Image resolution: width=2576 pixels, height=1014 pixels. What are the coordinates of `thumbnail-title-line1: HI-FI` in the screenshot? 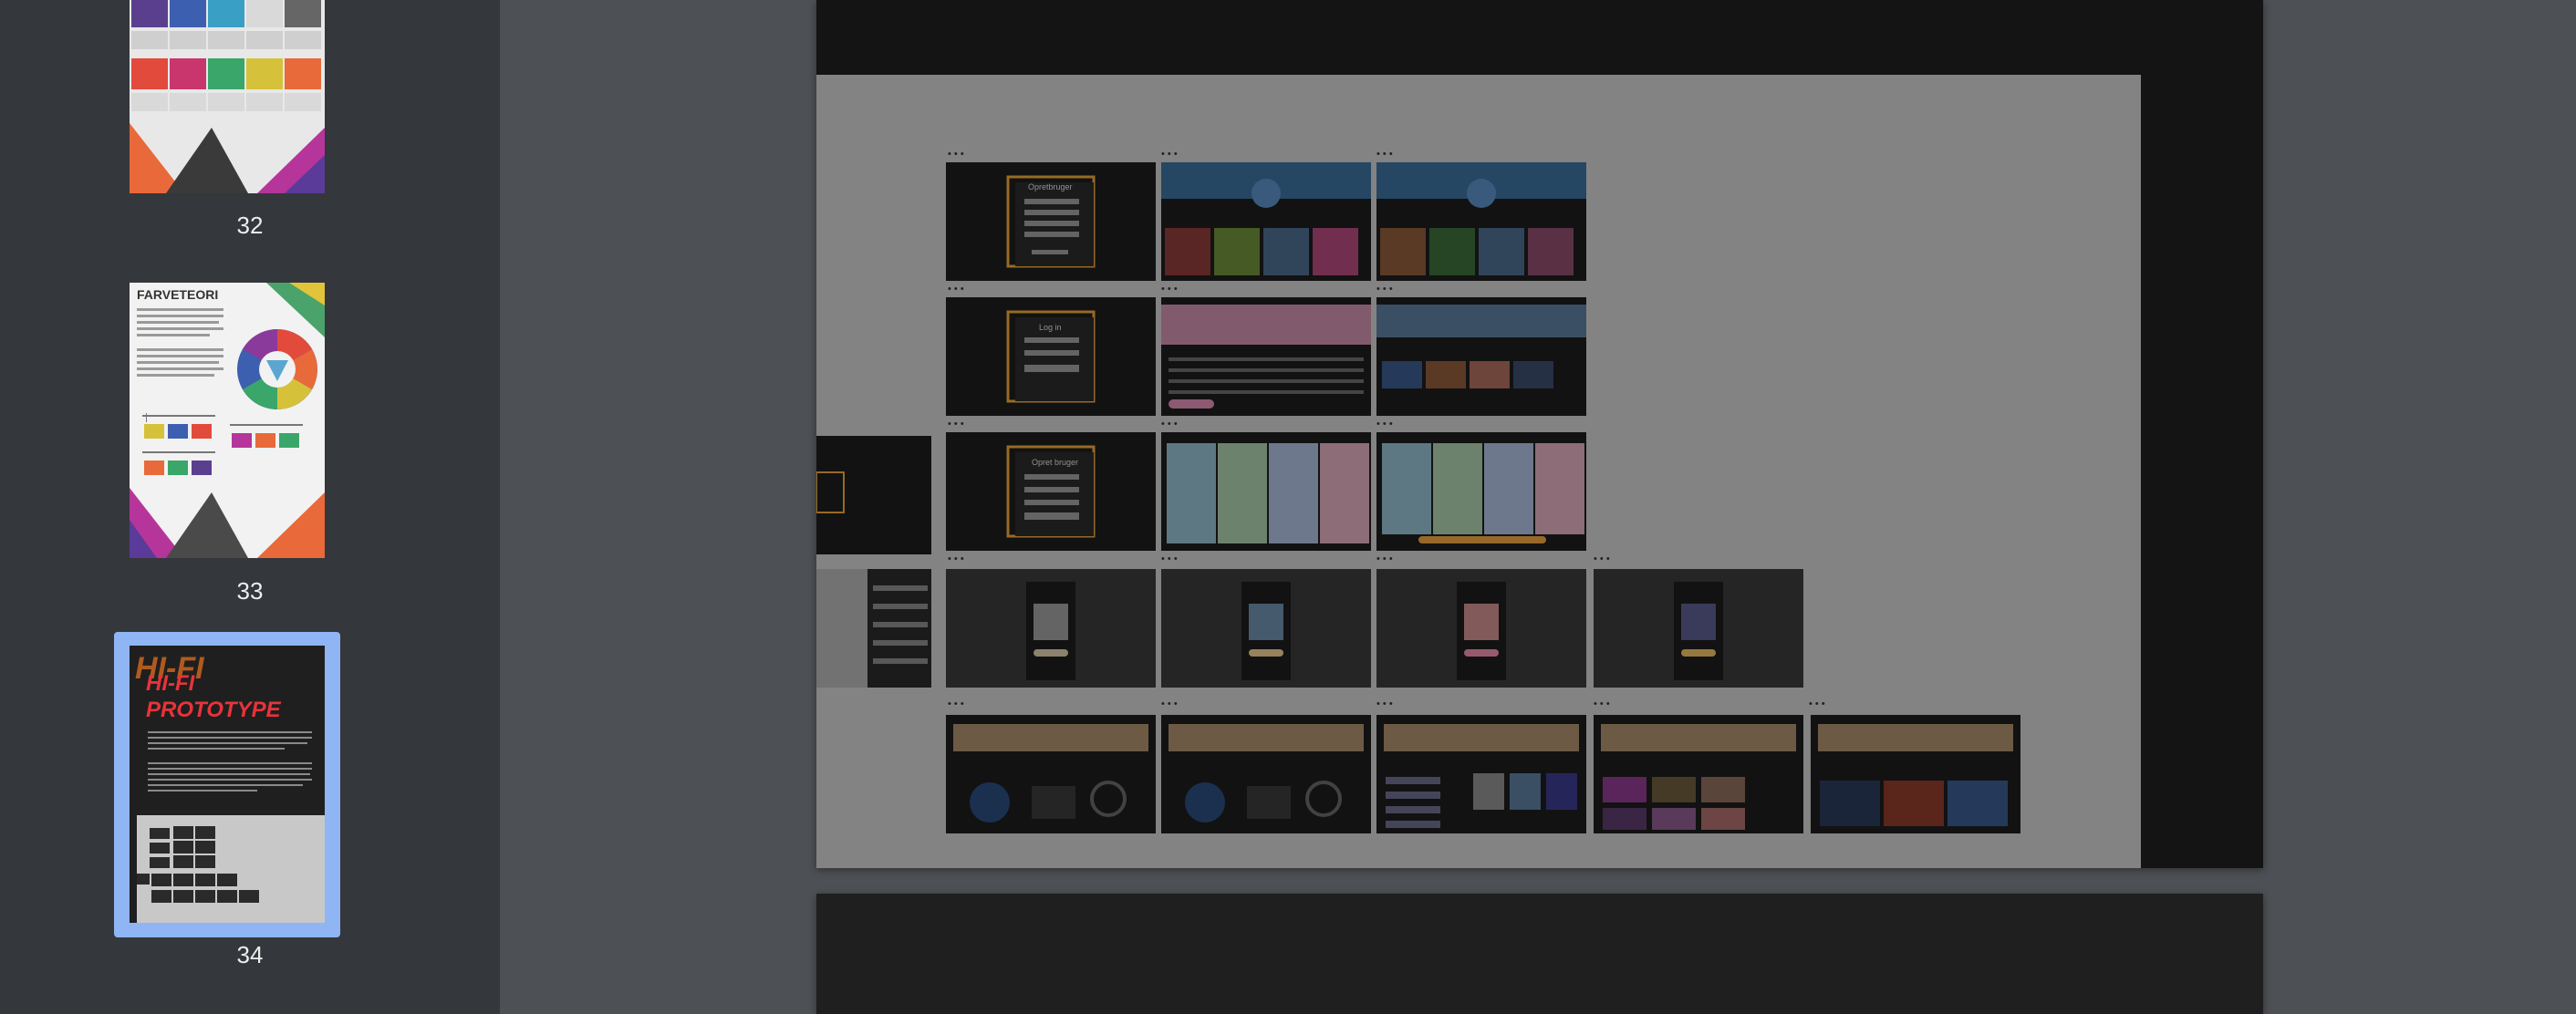 It's located at (171, 683).